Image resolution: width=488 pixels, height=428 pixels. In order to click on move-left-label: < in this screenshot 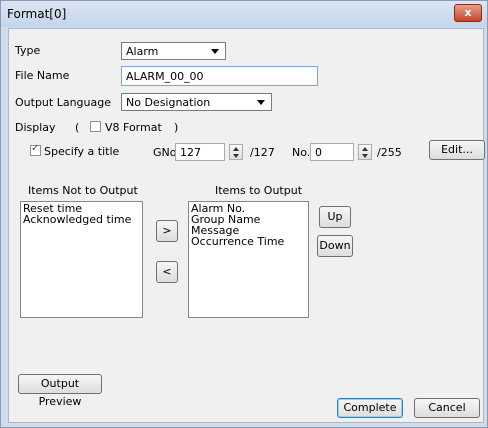, I will do `click(167, 271)`.